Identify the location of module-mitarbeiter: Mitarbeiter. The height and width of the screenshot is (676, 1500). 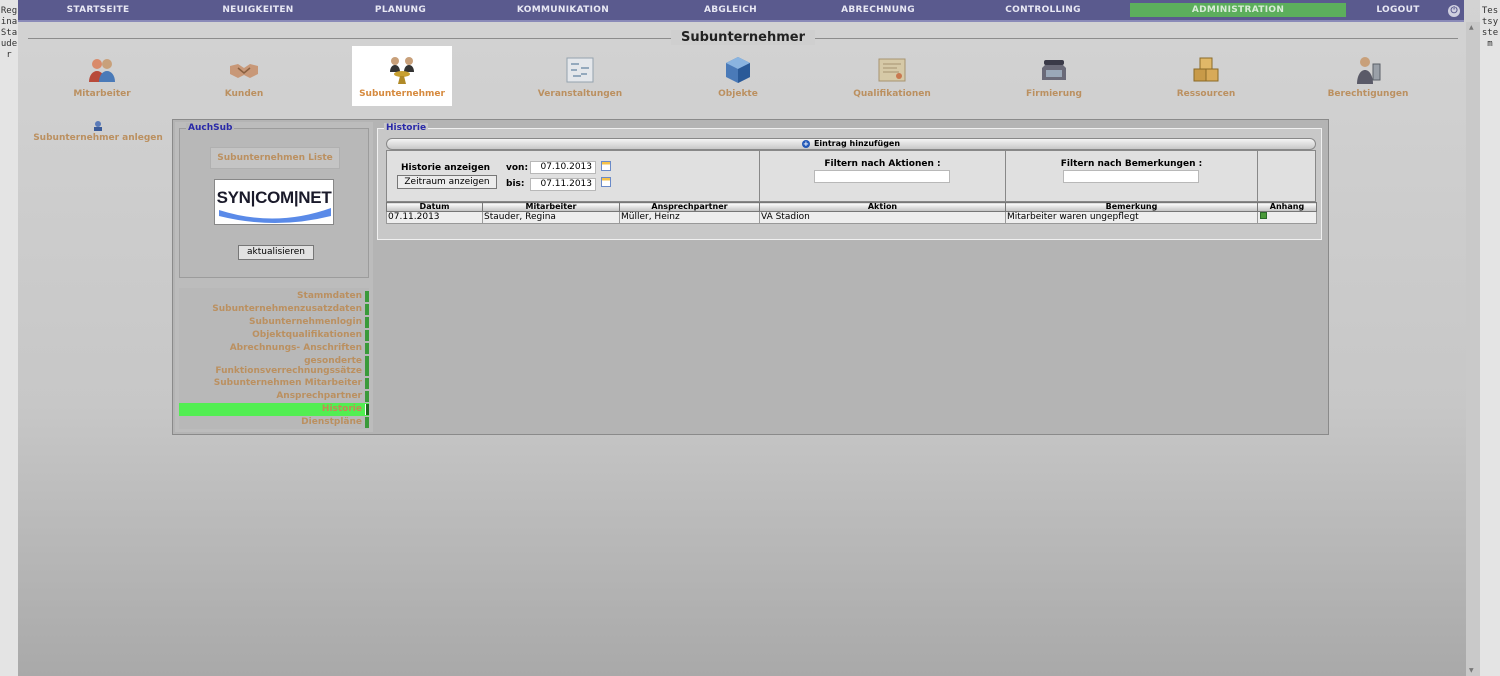
(102, 76).